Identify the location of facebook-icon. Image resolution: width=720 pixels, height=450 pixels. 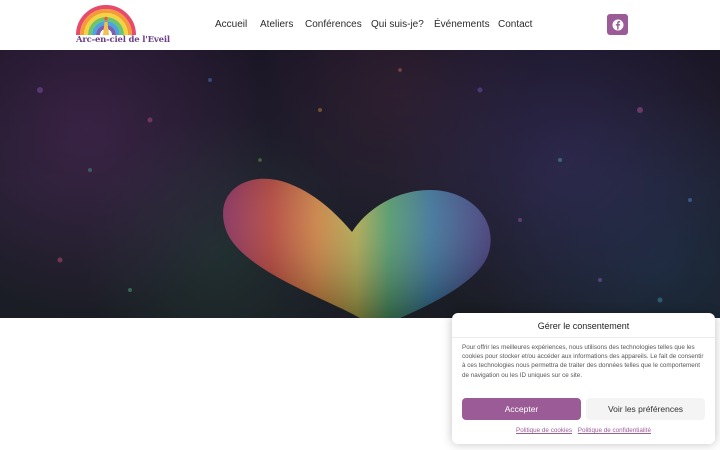
(617, 24).